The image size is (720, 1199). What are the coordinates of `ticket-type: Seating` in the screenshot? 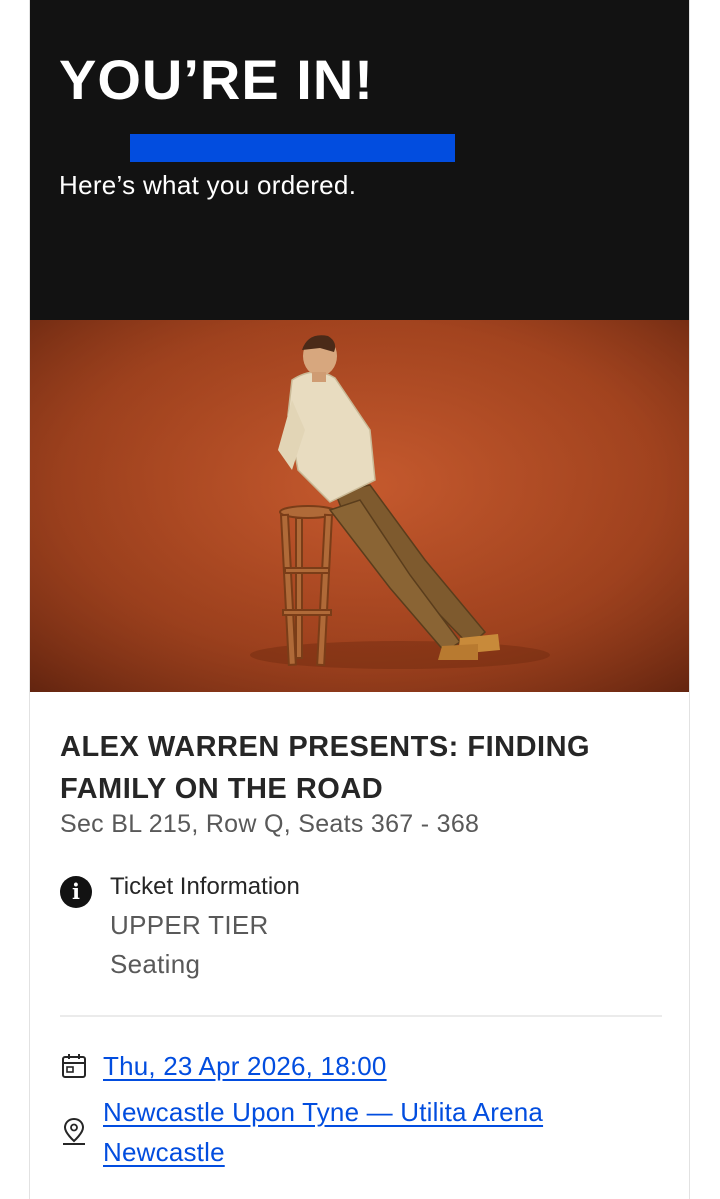 It's located at (155, 964).